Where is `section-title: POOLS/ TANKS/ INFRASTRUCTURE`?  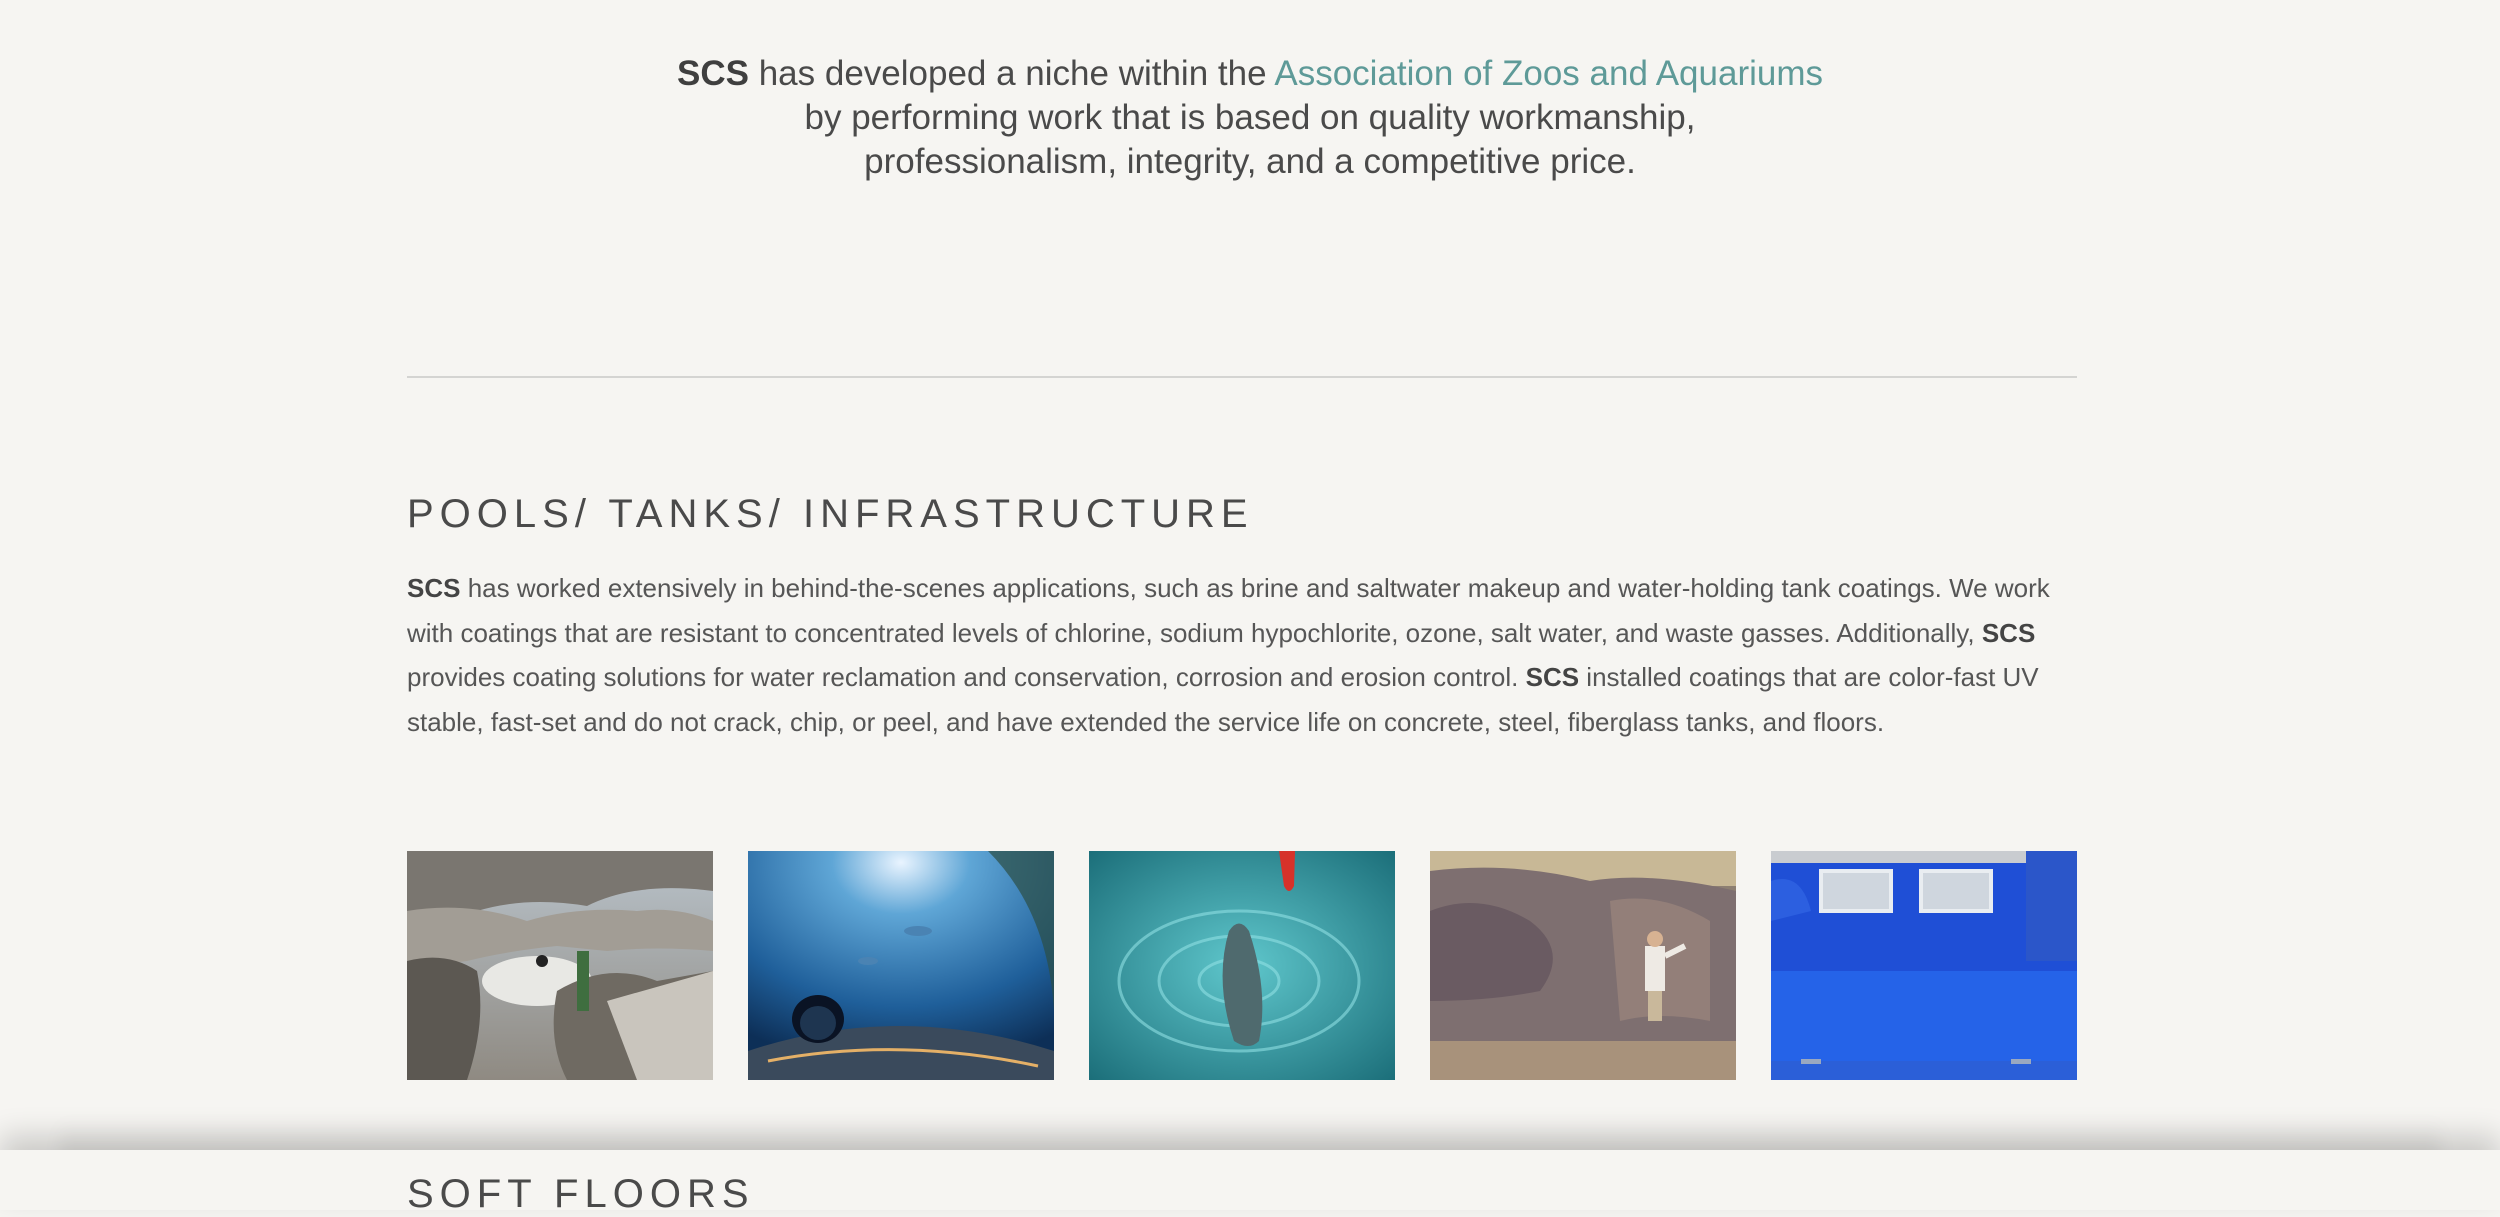
section-title: POOLS/ TANKS/ INFRASTRUCTURE is located at coordinates (830, 514).